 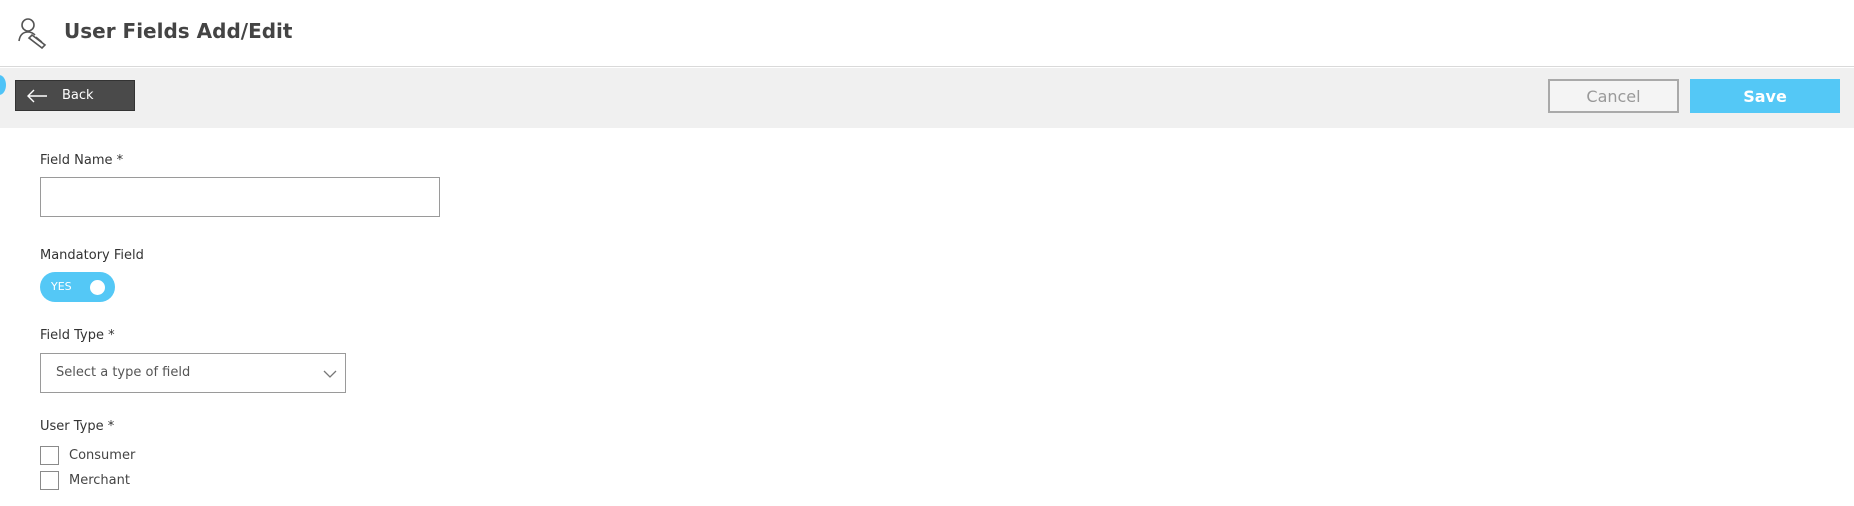 I want to click on user-type-label: User Type *, so click(x=77, y=426).